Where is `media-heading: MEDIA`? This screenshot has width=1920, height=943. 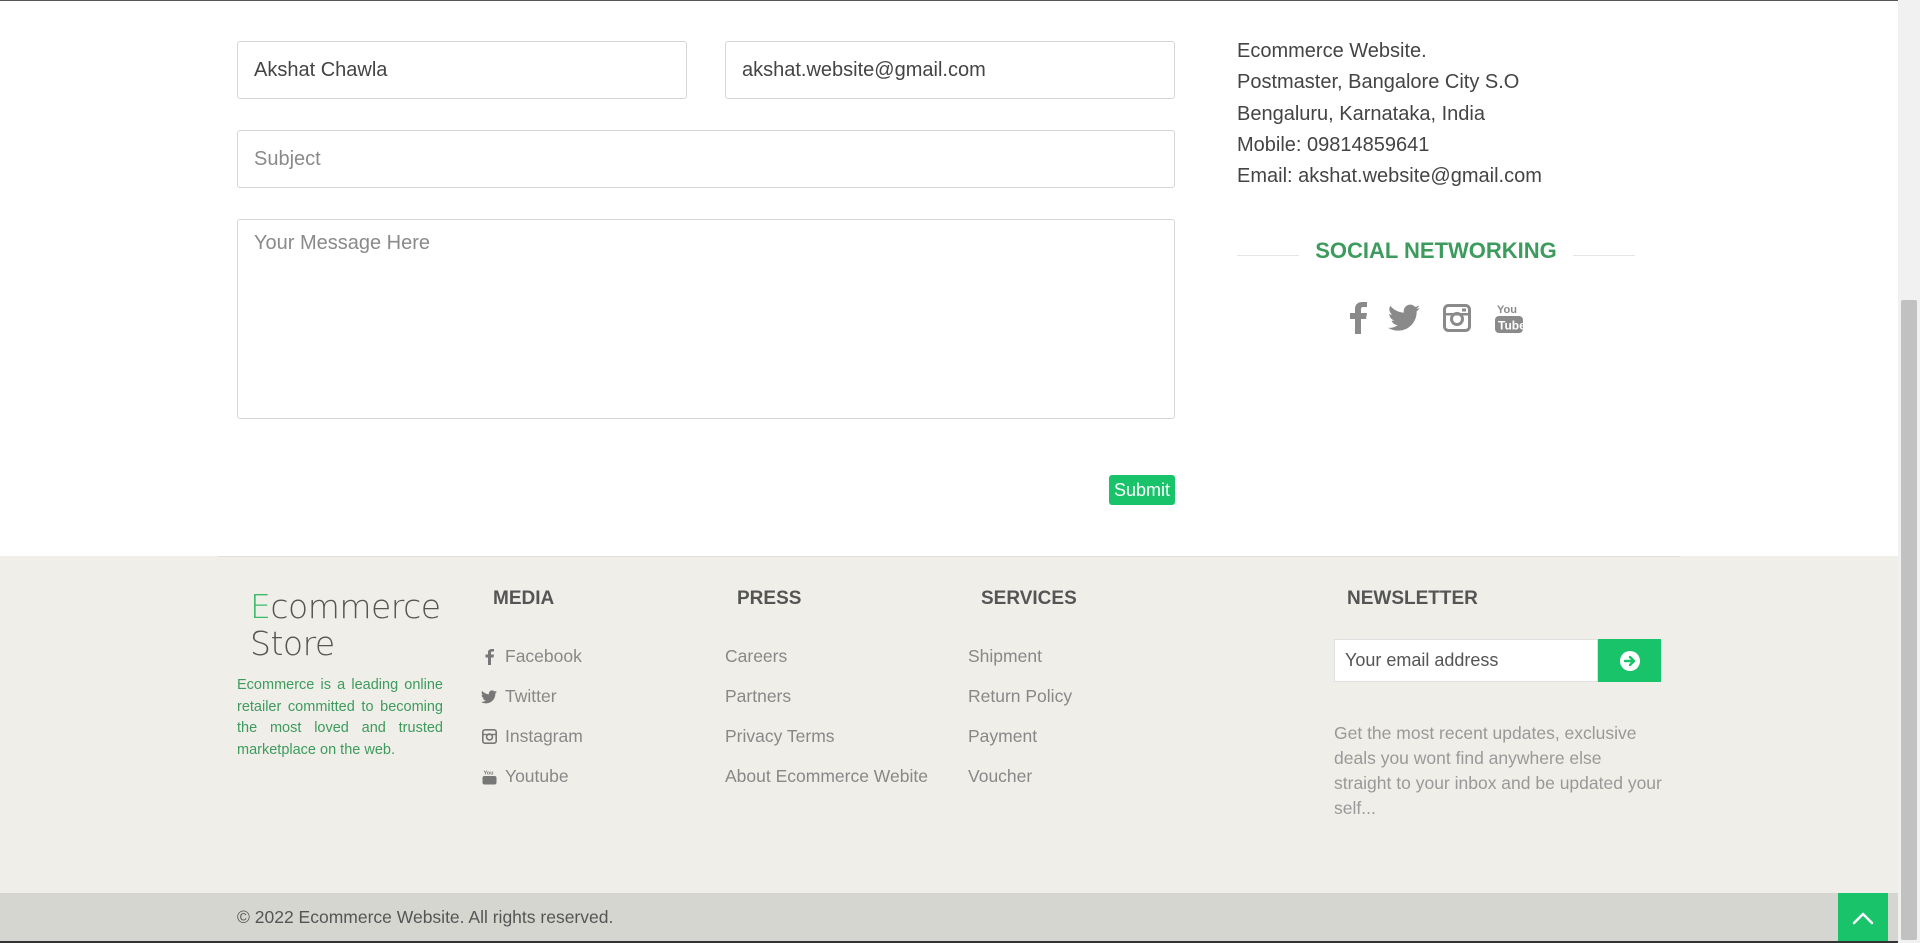
media-heading: MEDIA is located at coordinates (524, 598).